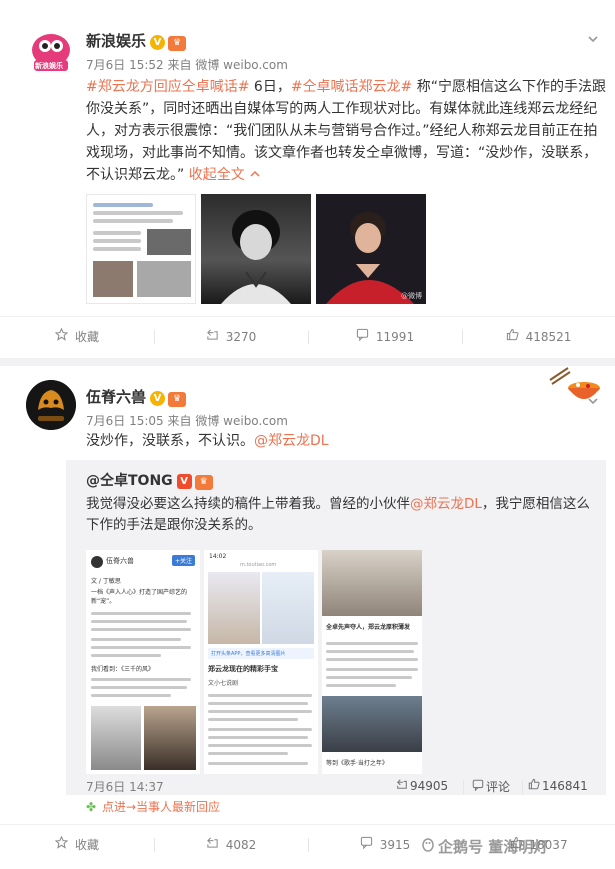 The image size is (615, 869). I want to click on mini-byline: 文 / 丁敏思, so click(106, 581).